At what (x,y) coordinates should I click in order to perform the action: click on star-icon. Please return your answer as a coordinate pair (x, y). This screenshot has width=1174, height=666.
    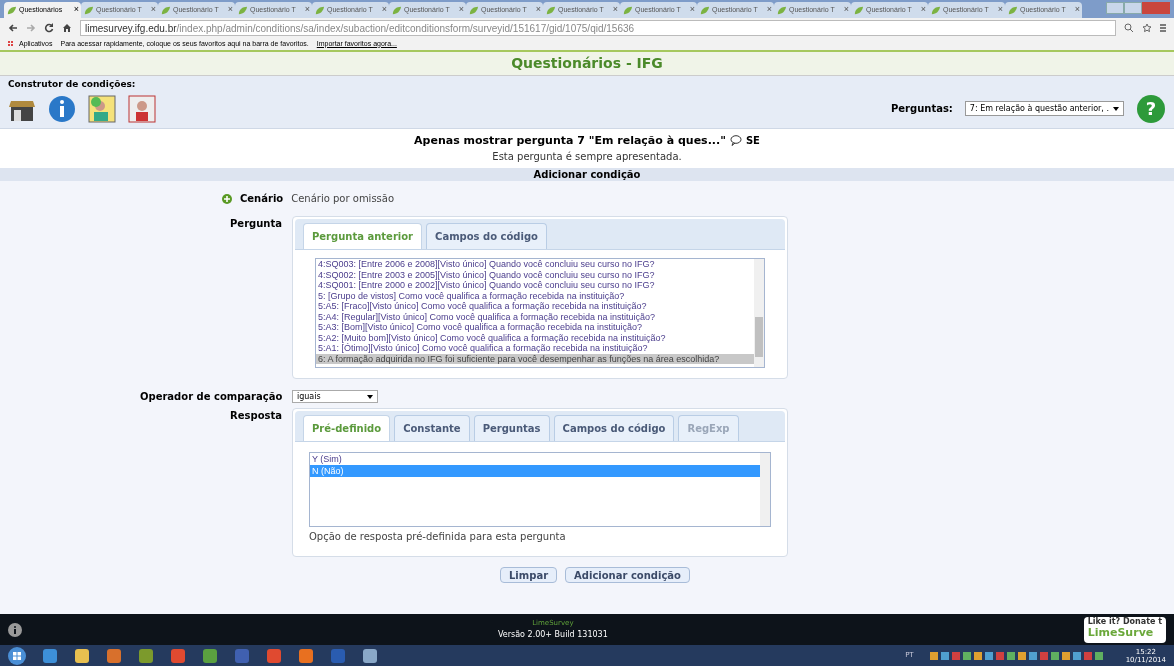
    Looking at the image, I should click on (1147, 28).